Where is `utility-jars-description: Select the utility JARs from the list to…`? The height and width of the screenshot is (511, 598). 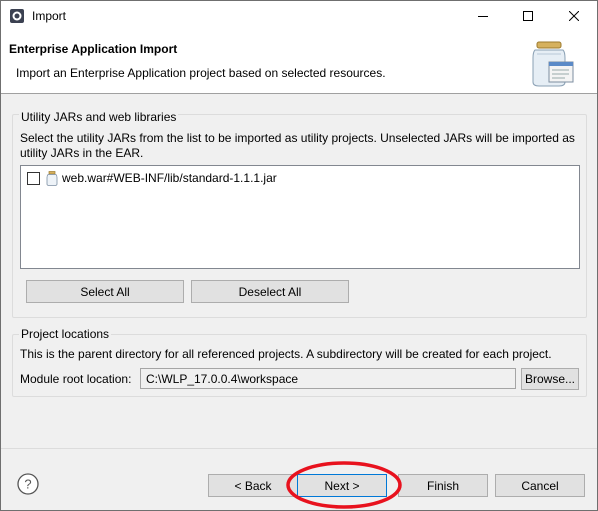
utility-jars-description: Select the utility JARs from the list to… is located at coordinates (297, 145).